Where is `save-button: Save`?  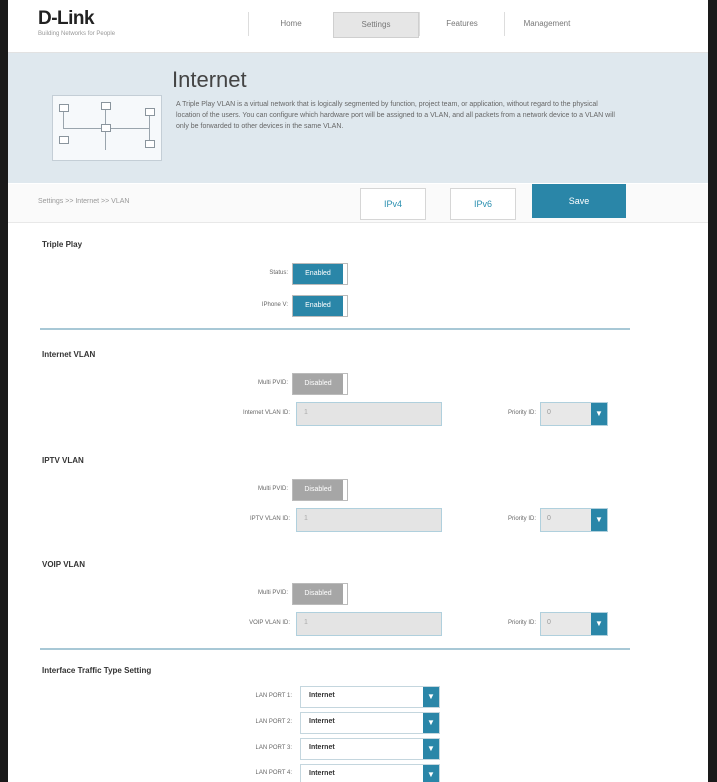
save-button: Save is located at coordinates (579, 201).